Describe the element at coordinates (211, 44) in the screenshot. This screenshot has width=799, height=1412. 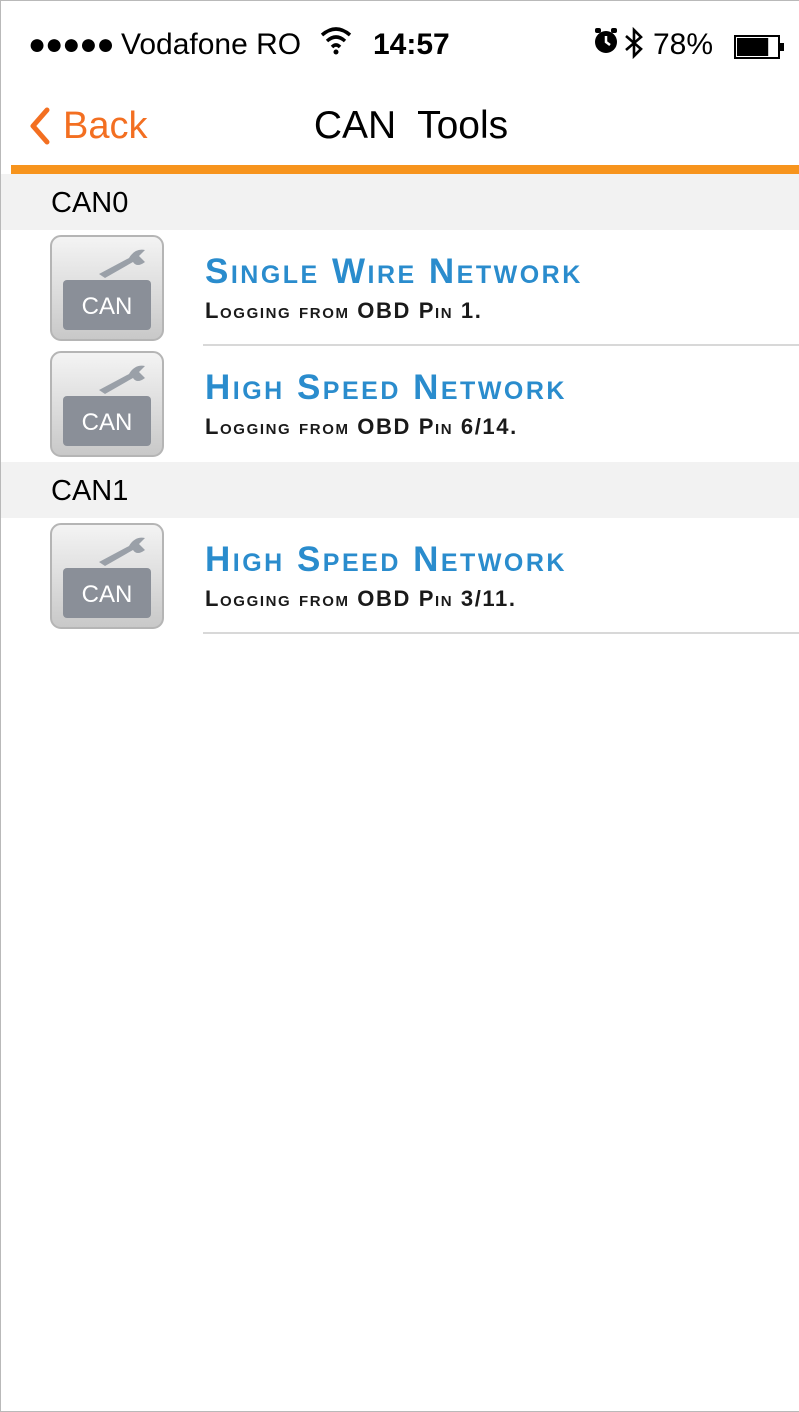
I see `carrier-name: Vodafone RO` at that location.